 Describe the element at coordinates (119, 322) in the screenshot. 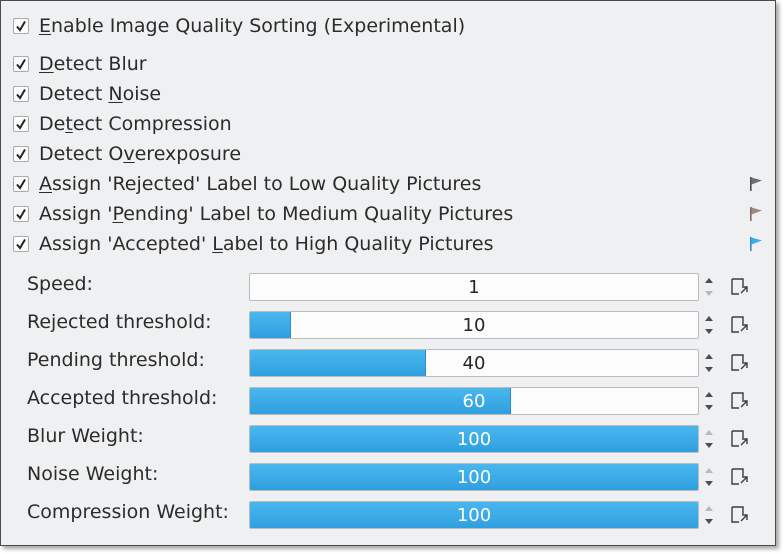

I see `rejected-threshold-label: Rejected threshold:` at that location.